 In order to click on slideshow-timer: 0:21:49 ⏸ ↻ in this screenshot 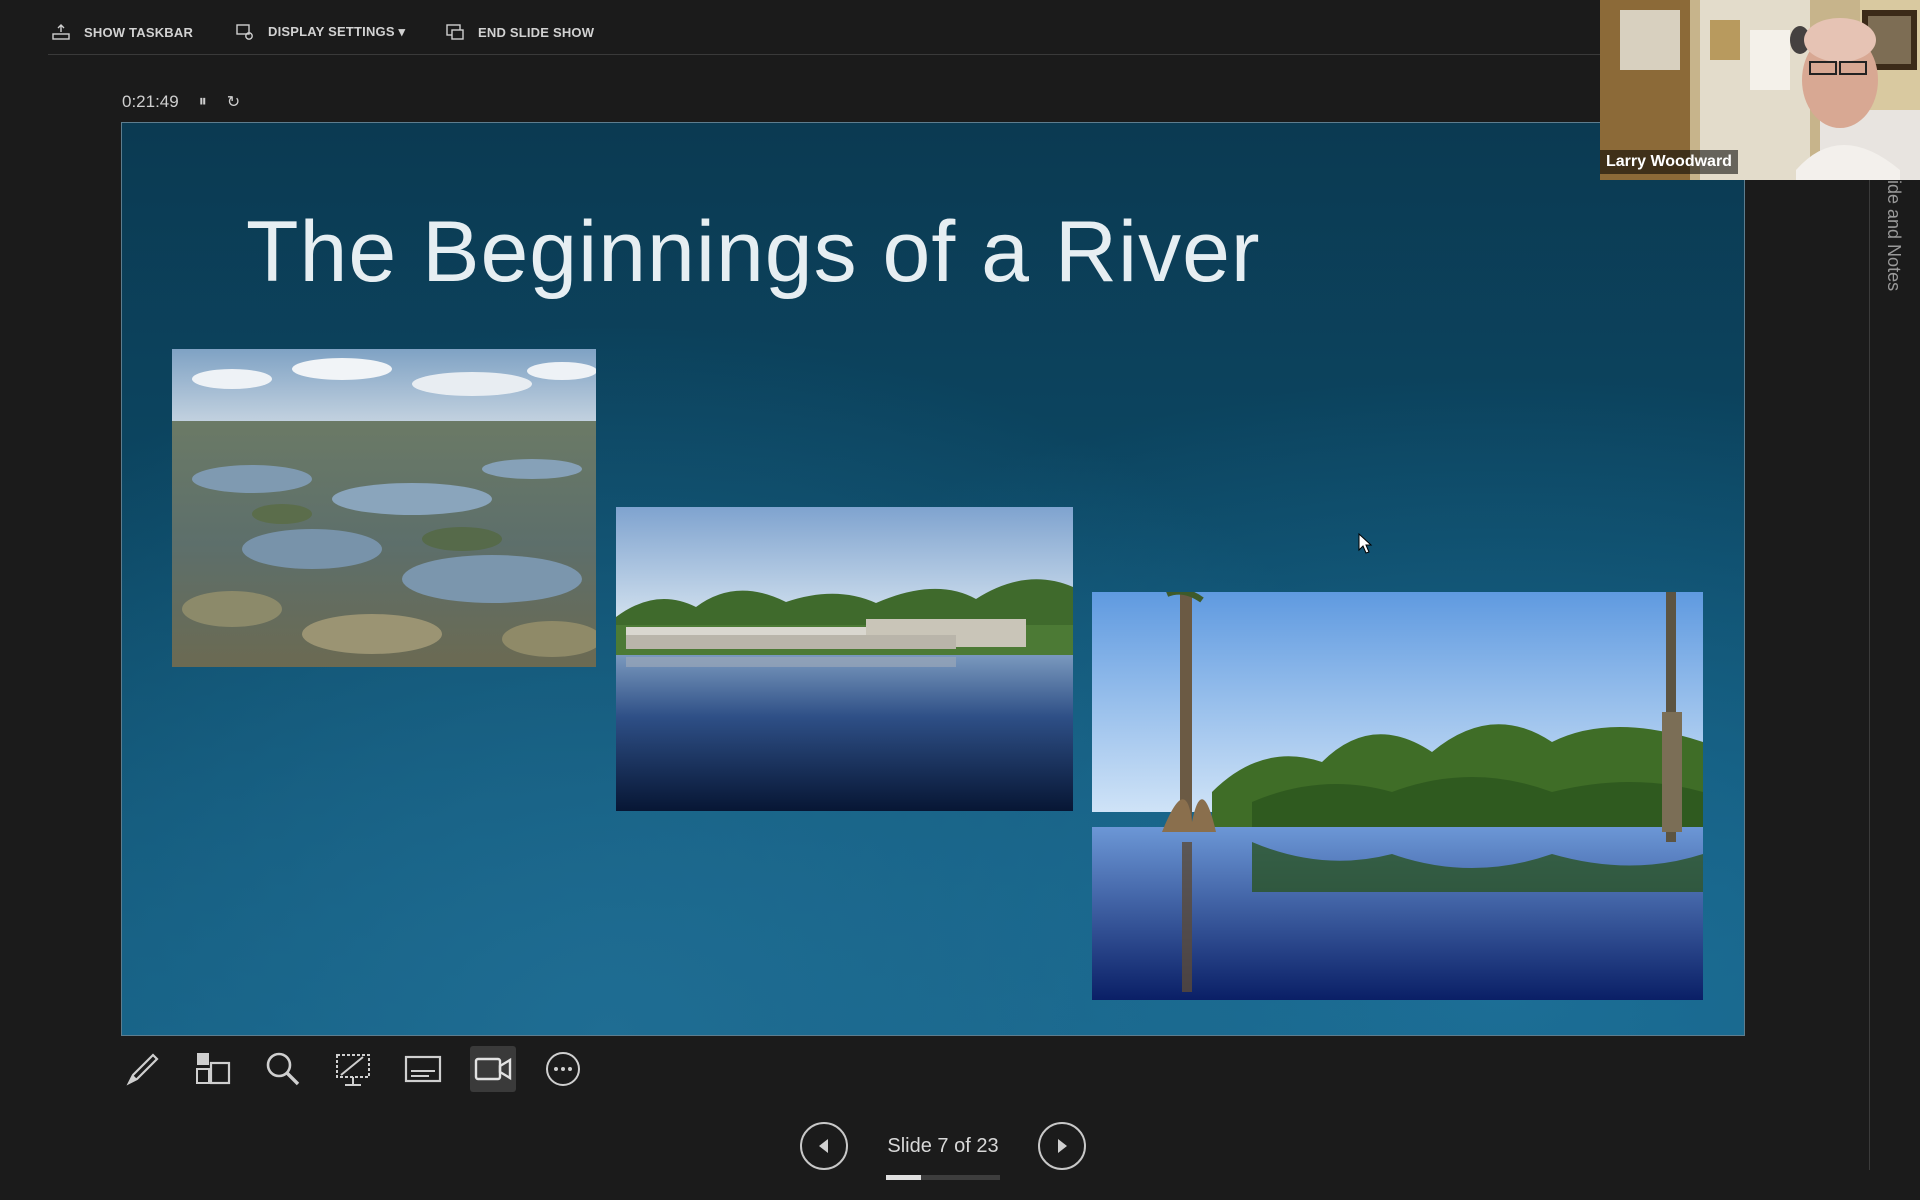, I will do `click(181, 102)`.